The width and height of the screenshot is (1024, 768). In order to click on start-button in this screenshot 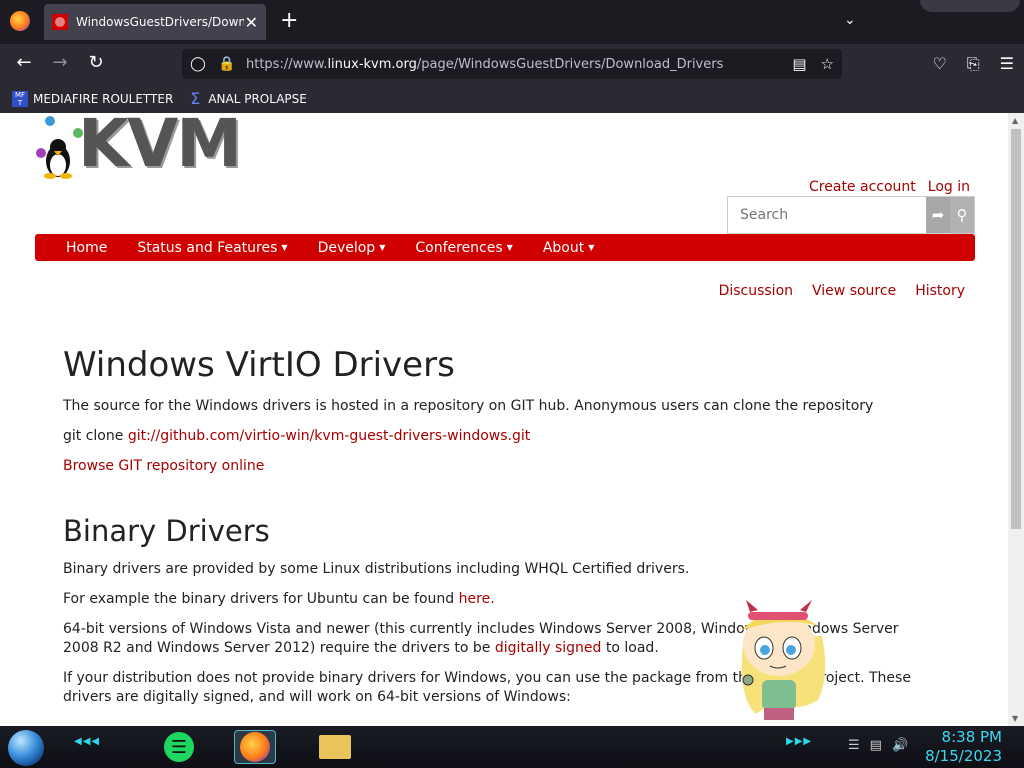, I will do `click(26, 748)`.